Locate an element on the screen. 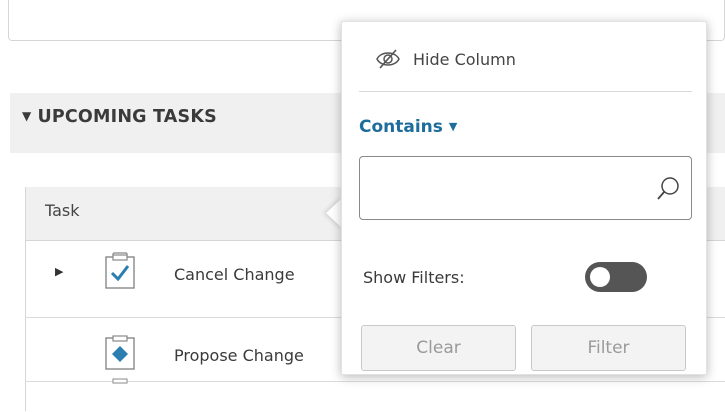 The width and height of the screenshot is (725, 412). filter-mode-dropdown: Contains ▼ is located at coordinates (408, 127).